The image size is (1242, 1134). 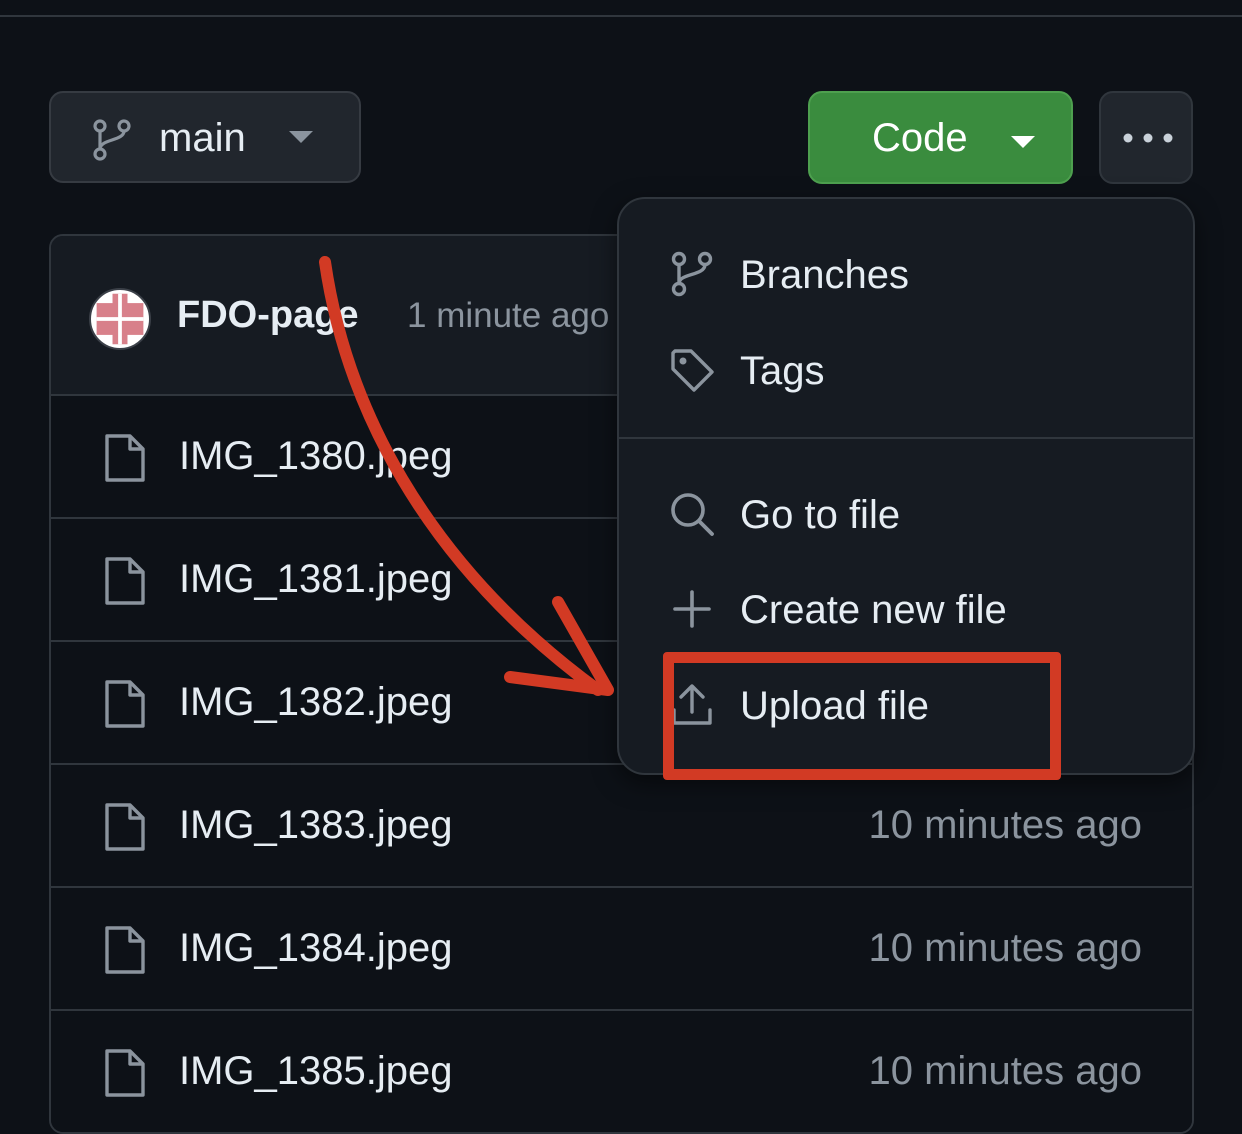 What do you see at coordinates (906, 368) in the screenshot?
I see `menu-item-tags: Tags` at bounding box center [906, 368].